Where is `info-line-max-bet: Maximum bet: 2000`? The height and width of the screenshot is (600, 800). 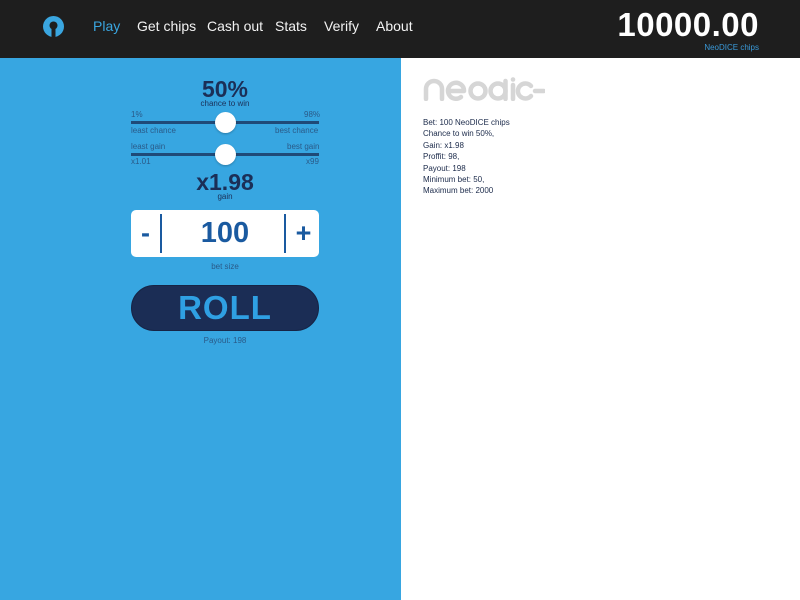
info-line-max-bet: Maximum bet: 2000 is located at coordinates (458, 190).